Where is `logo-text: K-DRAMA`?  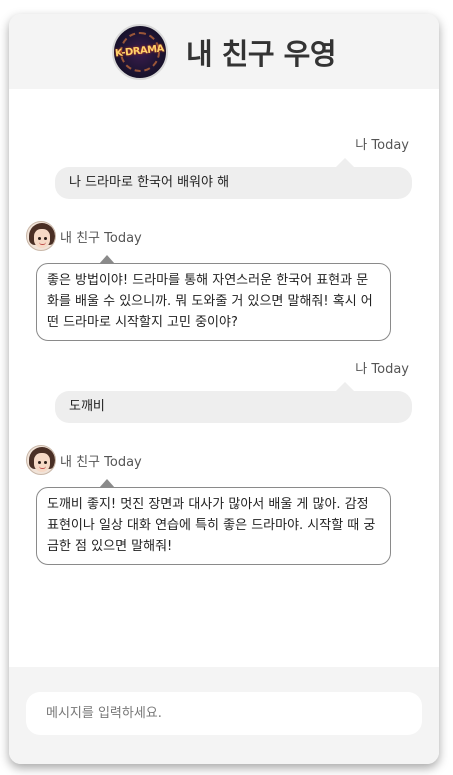
logo-text: K-DRAMA is located at coordinates (140, 51).